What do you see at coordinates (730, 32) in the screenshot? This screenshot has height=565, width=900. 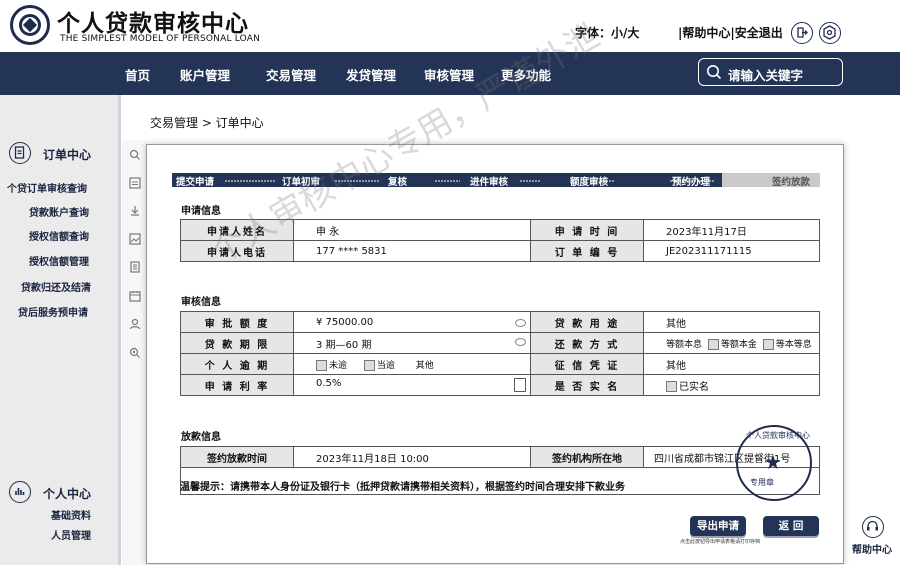 I see `help-logout-links: |帮助中心|安全退出` at bounding box center [730, 32].